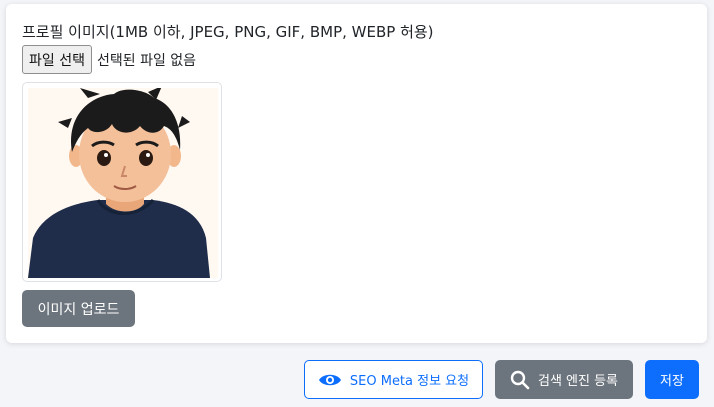 The width and height of the screenshot is (714, 407). Describe the element at coordinates (57, 59) in the screenshot. I see `choose-file-button: 파일 선택` at that location.